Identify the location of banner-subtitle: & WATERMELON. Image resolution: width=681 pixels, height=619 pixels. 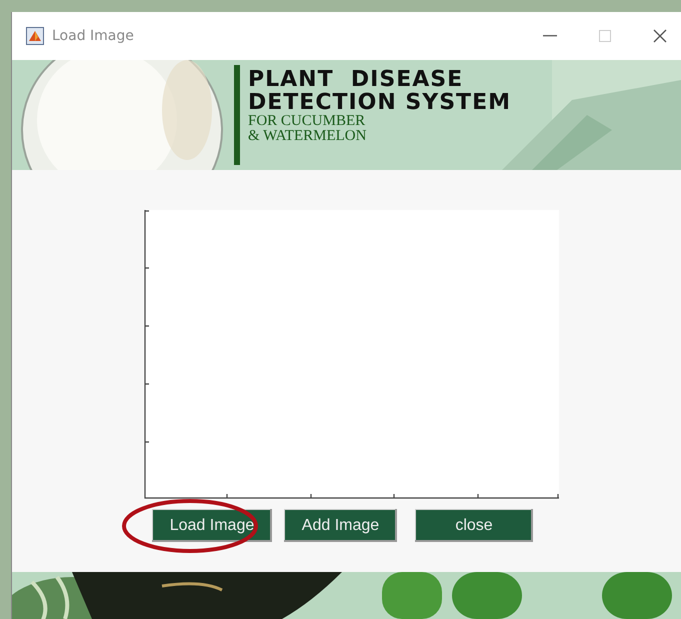
(308, 136).